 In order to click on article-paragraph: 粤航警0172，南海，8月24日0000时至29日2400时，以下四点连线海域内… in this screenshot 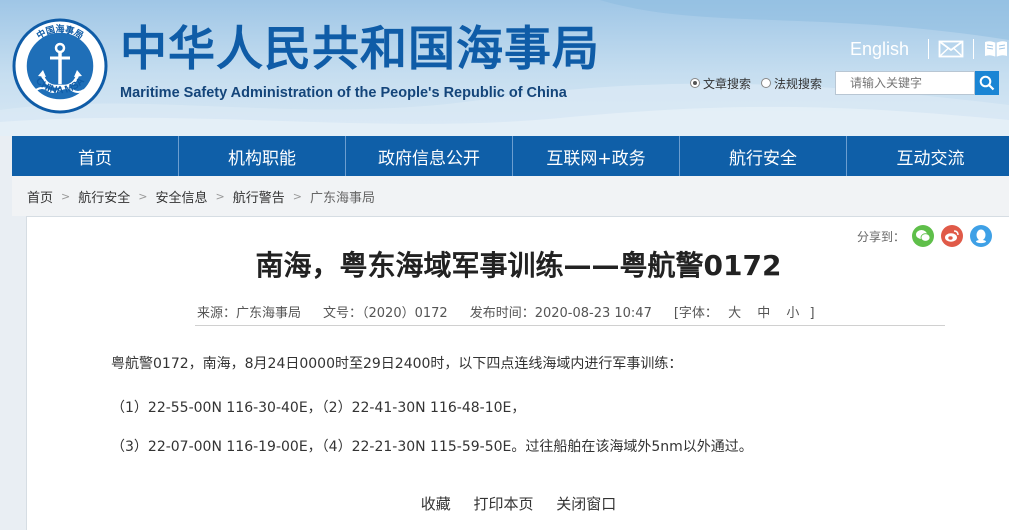, I will do `click(397, 364)`.